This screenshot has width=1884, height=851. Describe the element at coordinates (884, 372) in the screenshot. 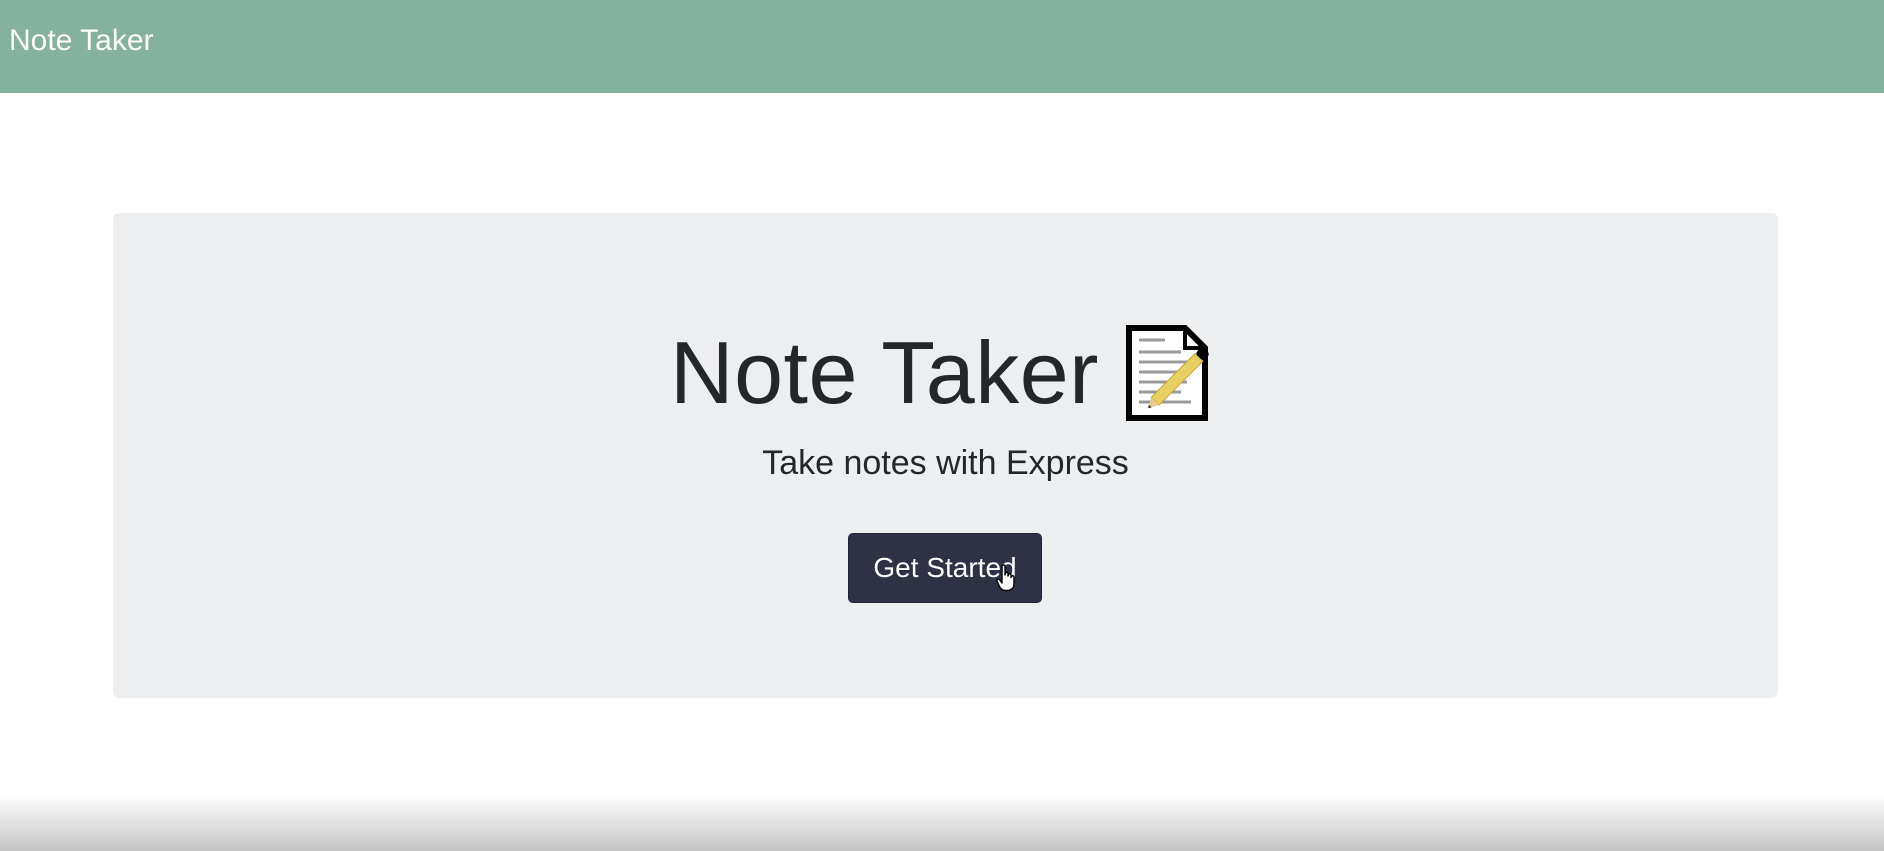

I see `page-title: Note Taker` at that location.